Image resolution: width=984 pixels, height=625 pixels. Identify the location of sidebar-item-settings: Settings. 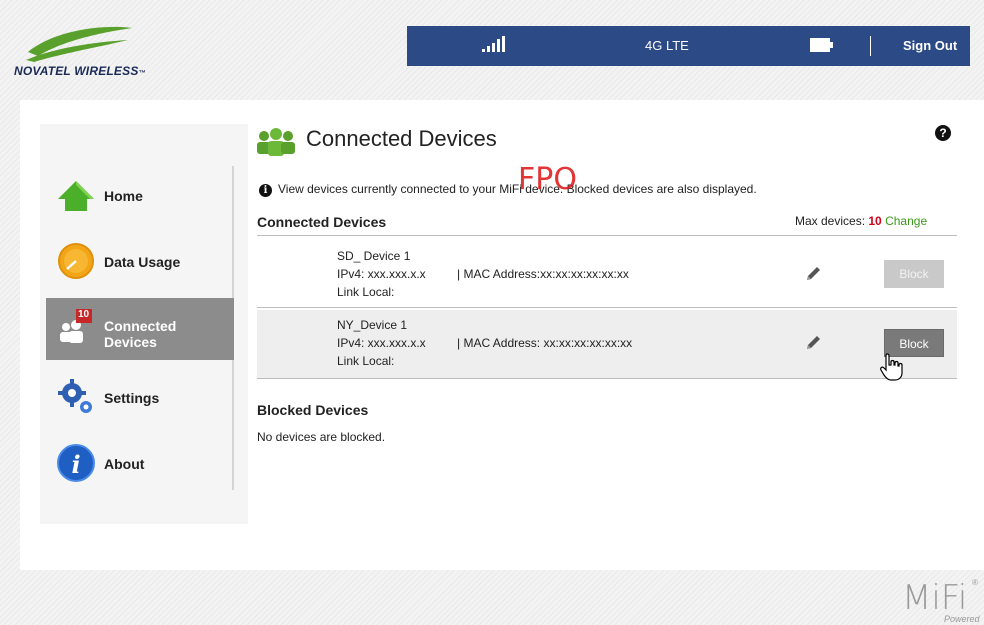
(140, 397).